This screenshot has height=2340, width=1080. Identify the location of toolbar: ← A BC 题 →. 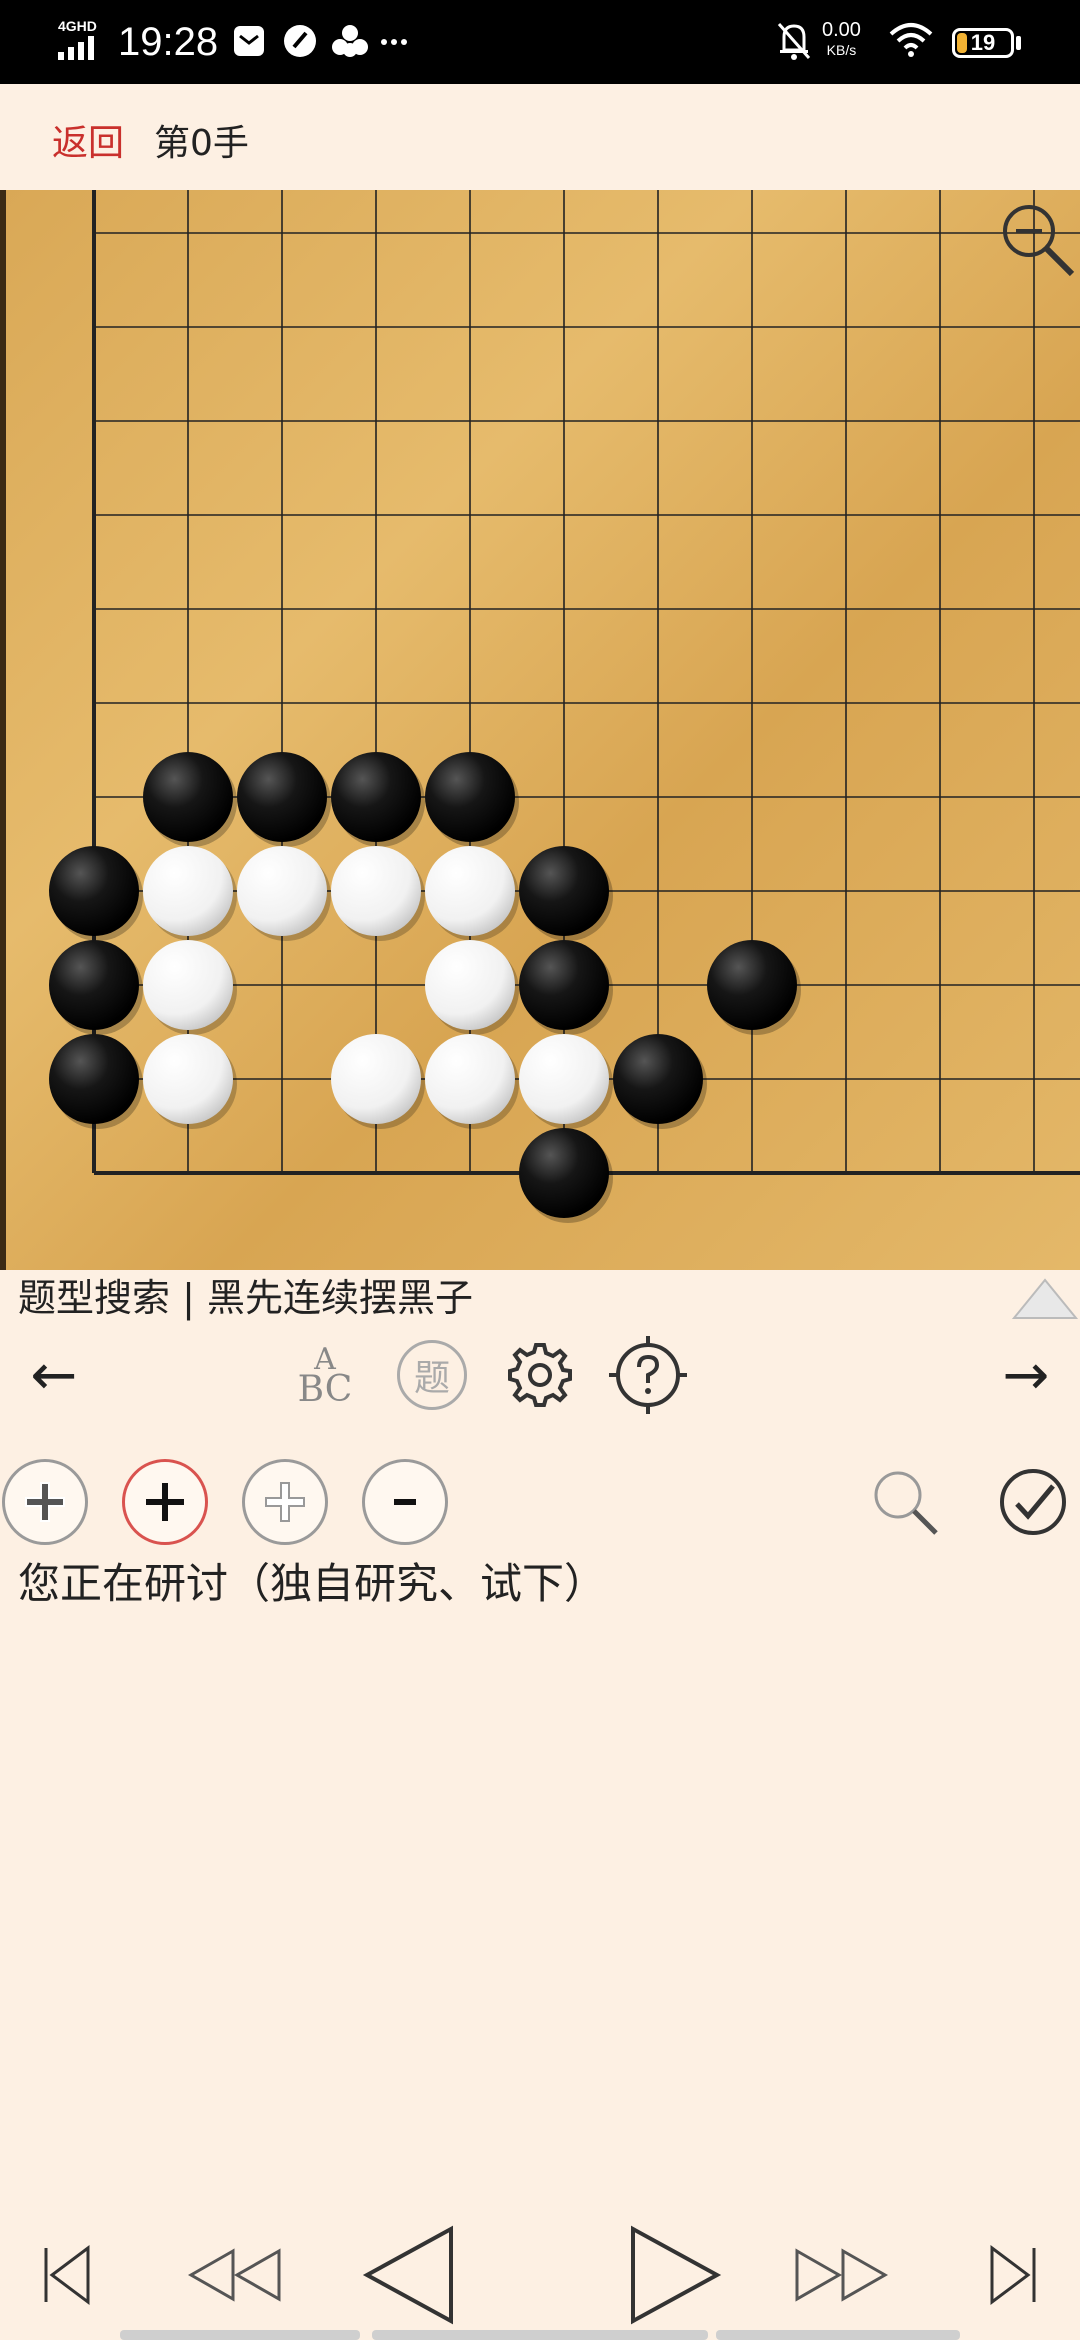
(540, 1375).